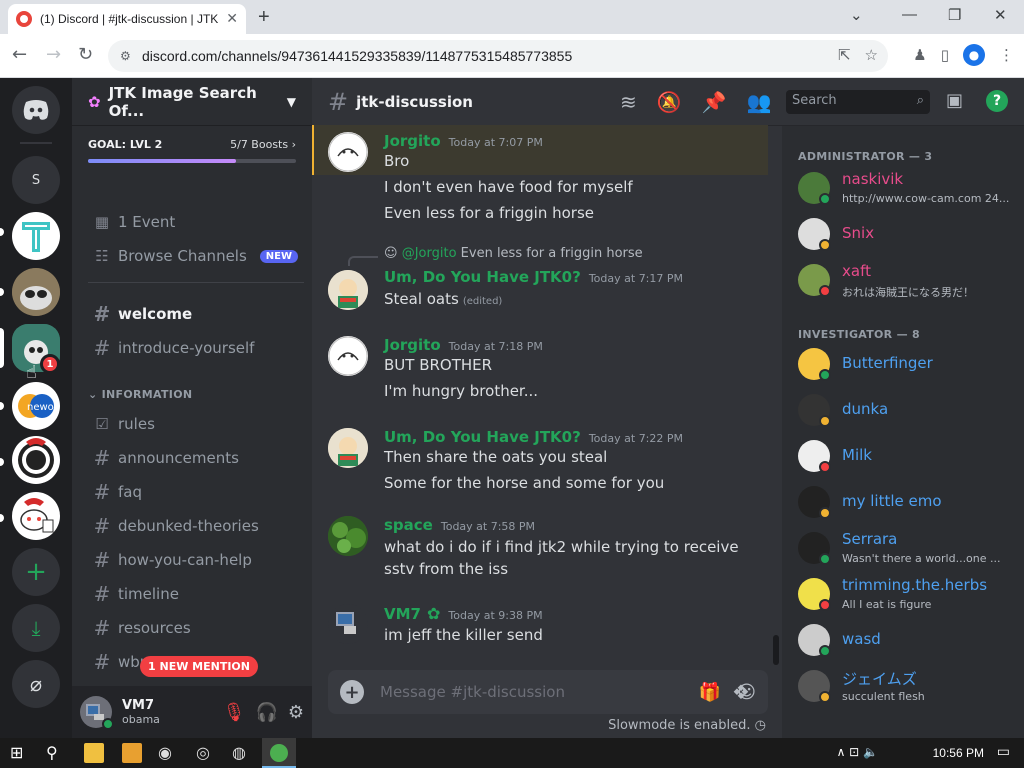 The width and height of the screenshot is (1024, 768). What do you see at coordinates (192, 147) in the screenshot?
I see `boost-goal: GOAL: LVL 2 5/7 Boosts ›` at bounding box center [192, 147].